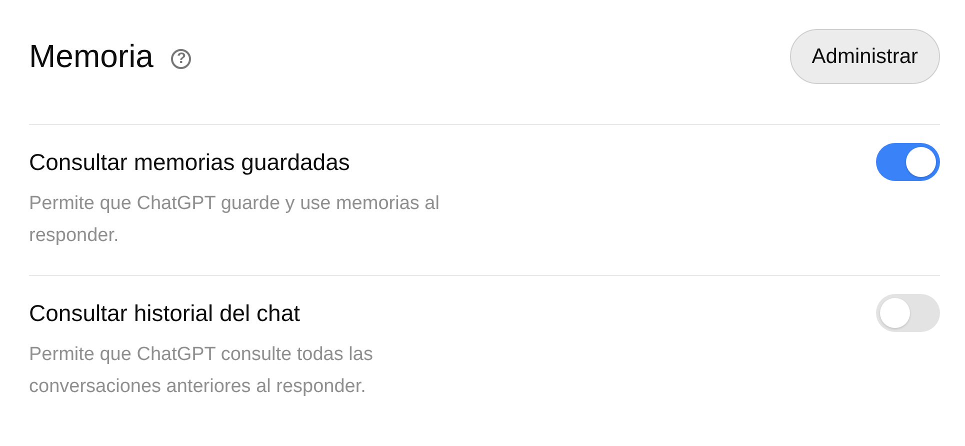 The image size is (965, 446). Describe the element at coordinates (234, 220) in the screenshot. I see `setting-description: Permite que ChatGPT guarde y use memorias al responder.` at that location.